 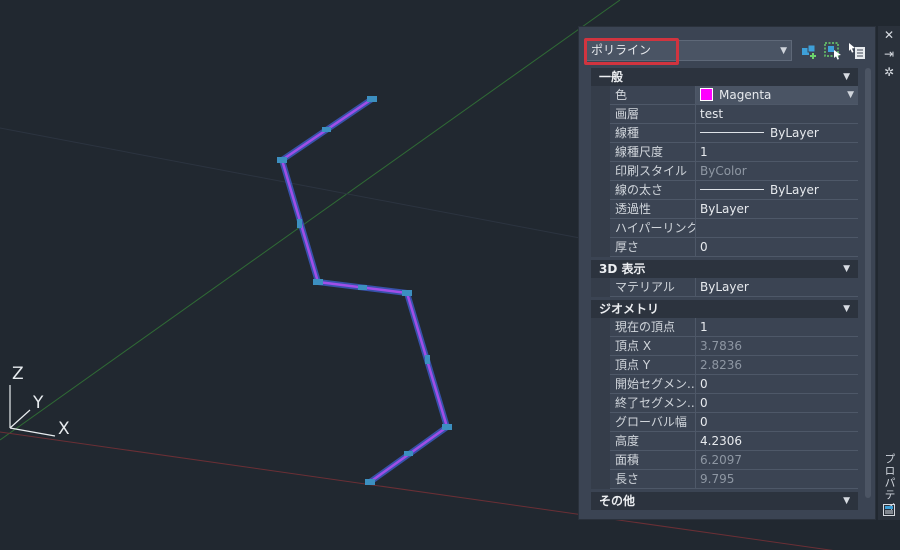 What do you see at coordinates (653, 287) in the screenshot?
I see `property-label: マテリアル` at bounding box center [653, 287].